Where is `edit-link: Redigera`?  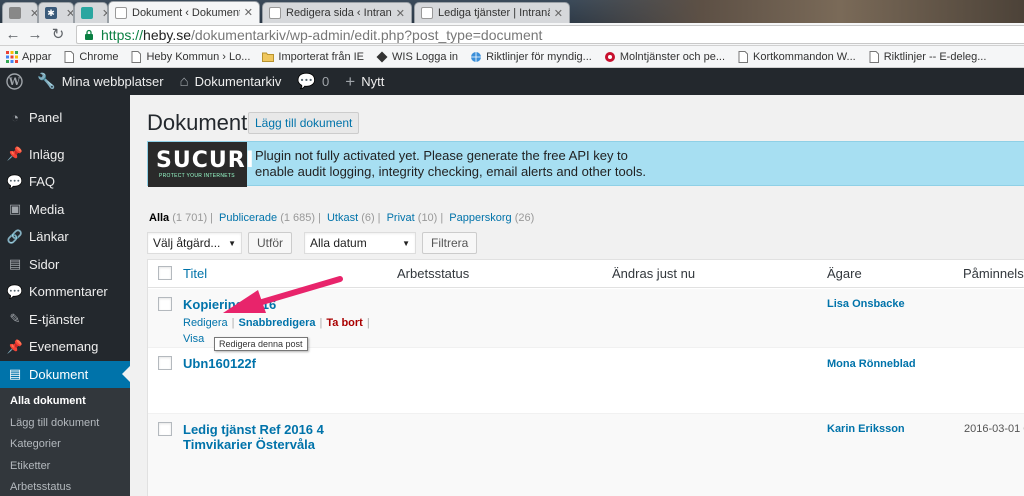
edit-link: Redigera is located at coordinates (205, 323).